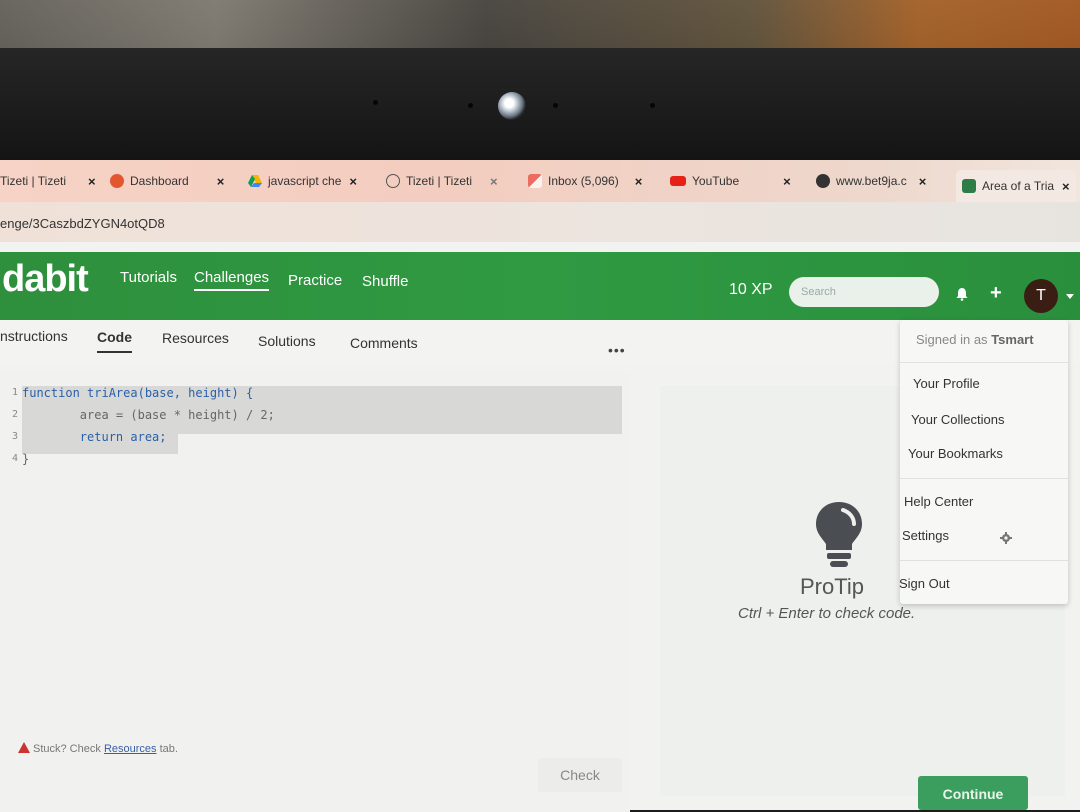 This screenshot has width=1080, height=812. What do you see at coordinates (1006, 538) in the screenshot?
I see `gear-icon` at bounding box center [1006, 538].